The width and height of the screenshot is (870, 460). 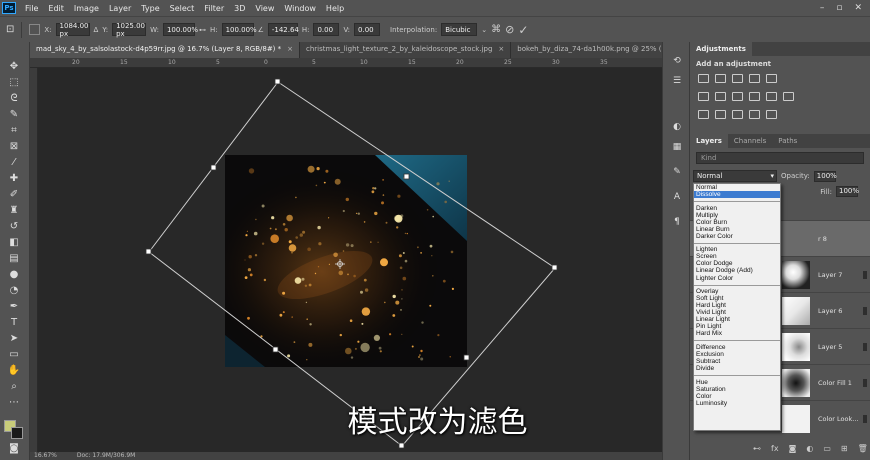 I want to click on blend-mode-option: Hue, so click(x=737, y=382).